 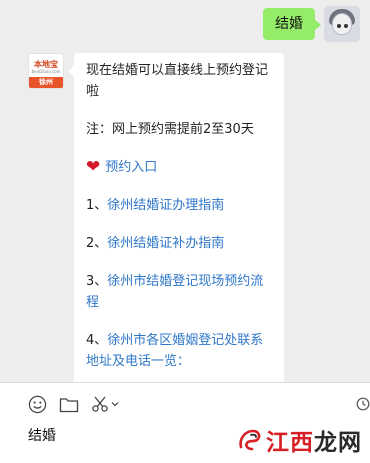 What do you see at coordinates (105, 404) in the screenshot?
I see `scissors-icon` at bounding box center [105, 404].